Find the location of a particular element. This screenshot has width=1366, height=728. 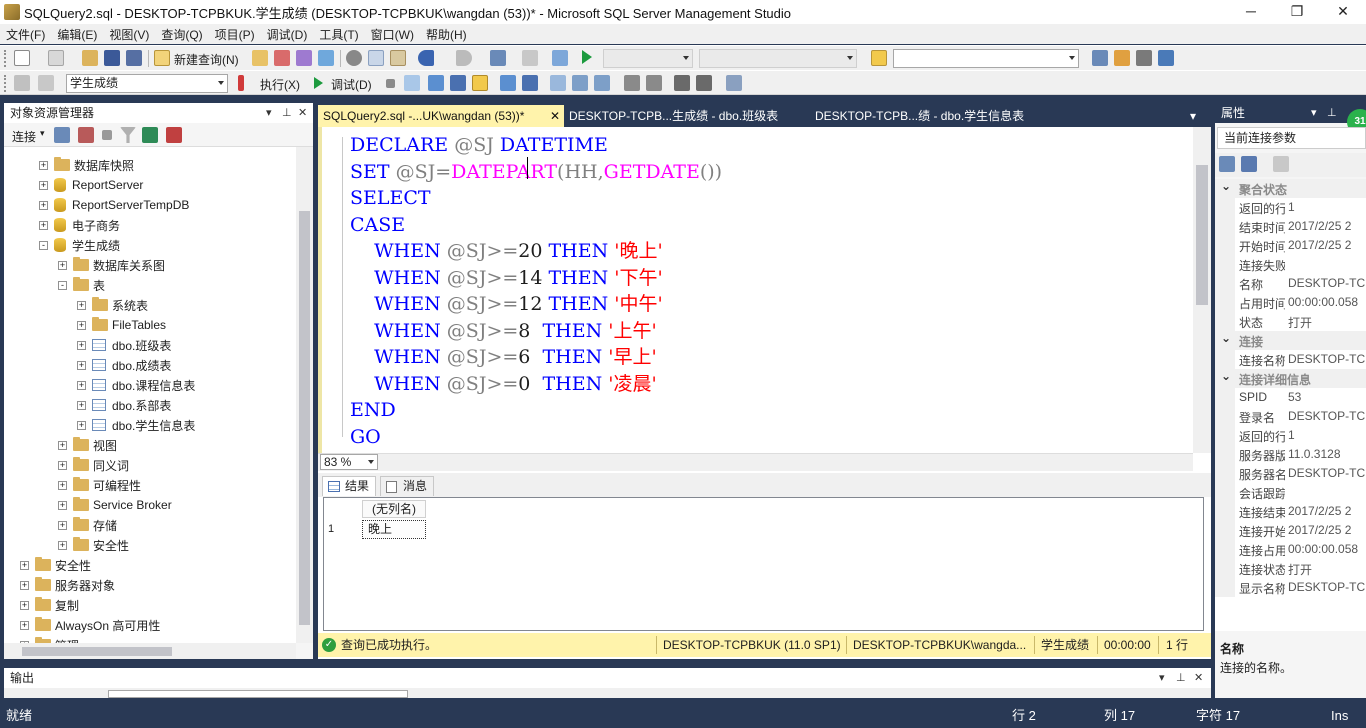

client-statistics-icon is located at coordinates (530, 83).